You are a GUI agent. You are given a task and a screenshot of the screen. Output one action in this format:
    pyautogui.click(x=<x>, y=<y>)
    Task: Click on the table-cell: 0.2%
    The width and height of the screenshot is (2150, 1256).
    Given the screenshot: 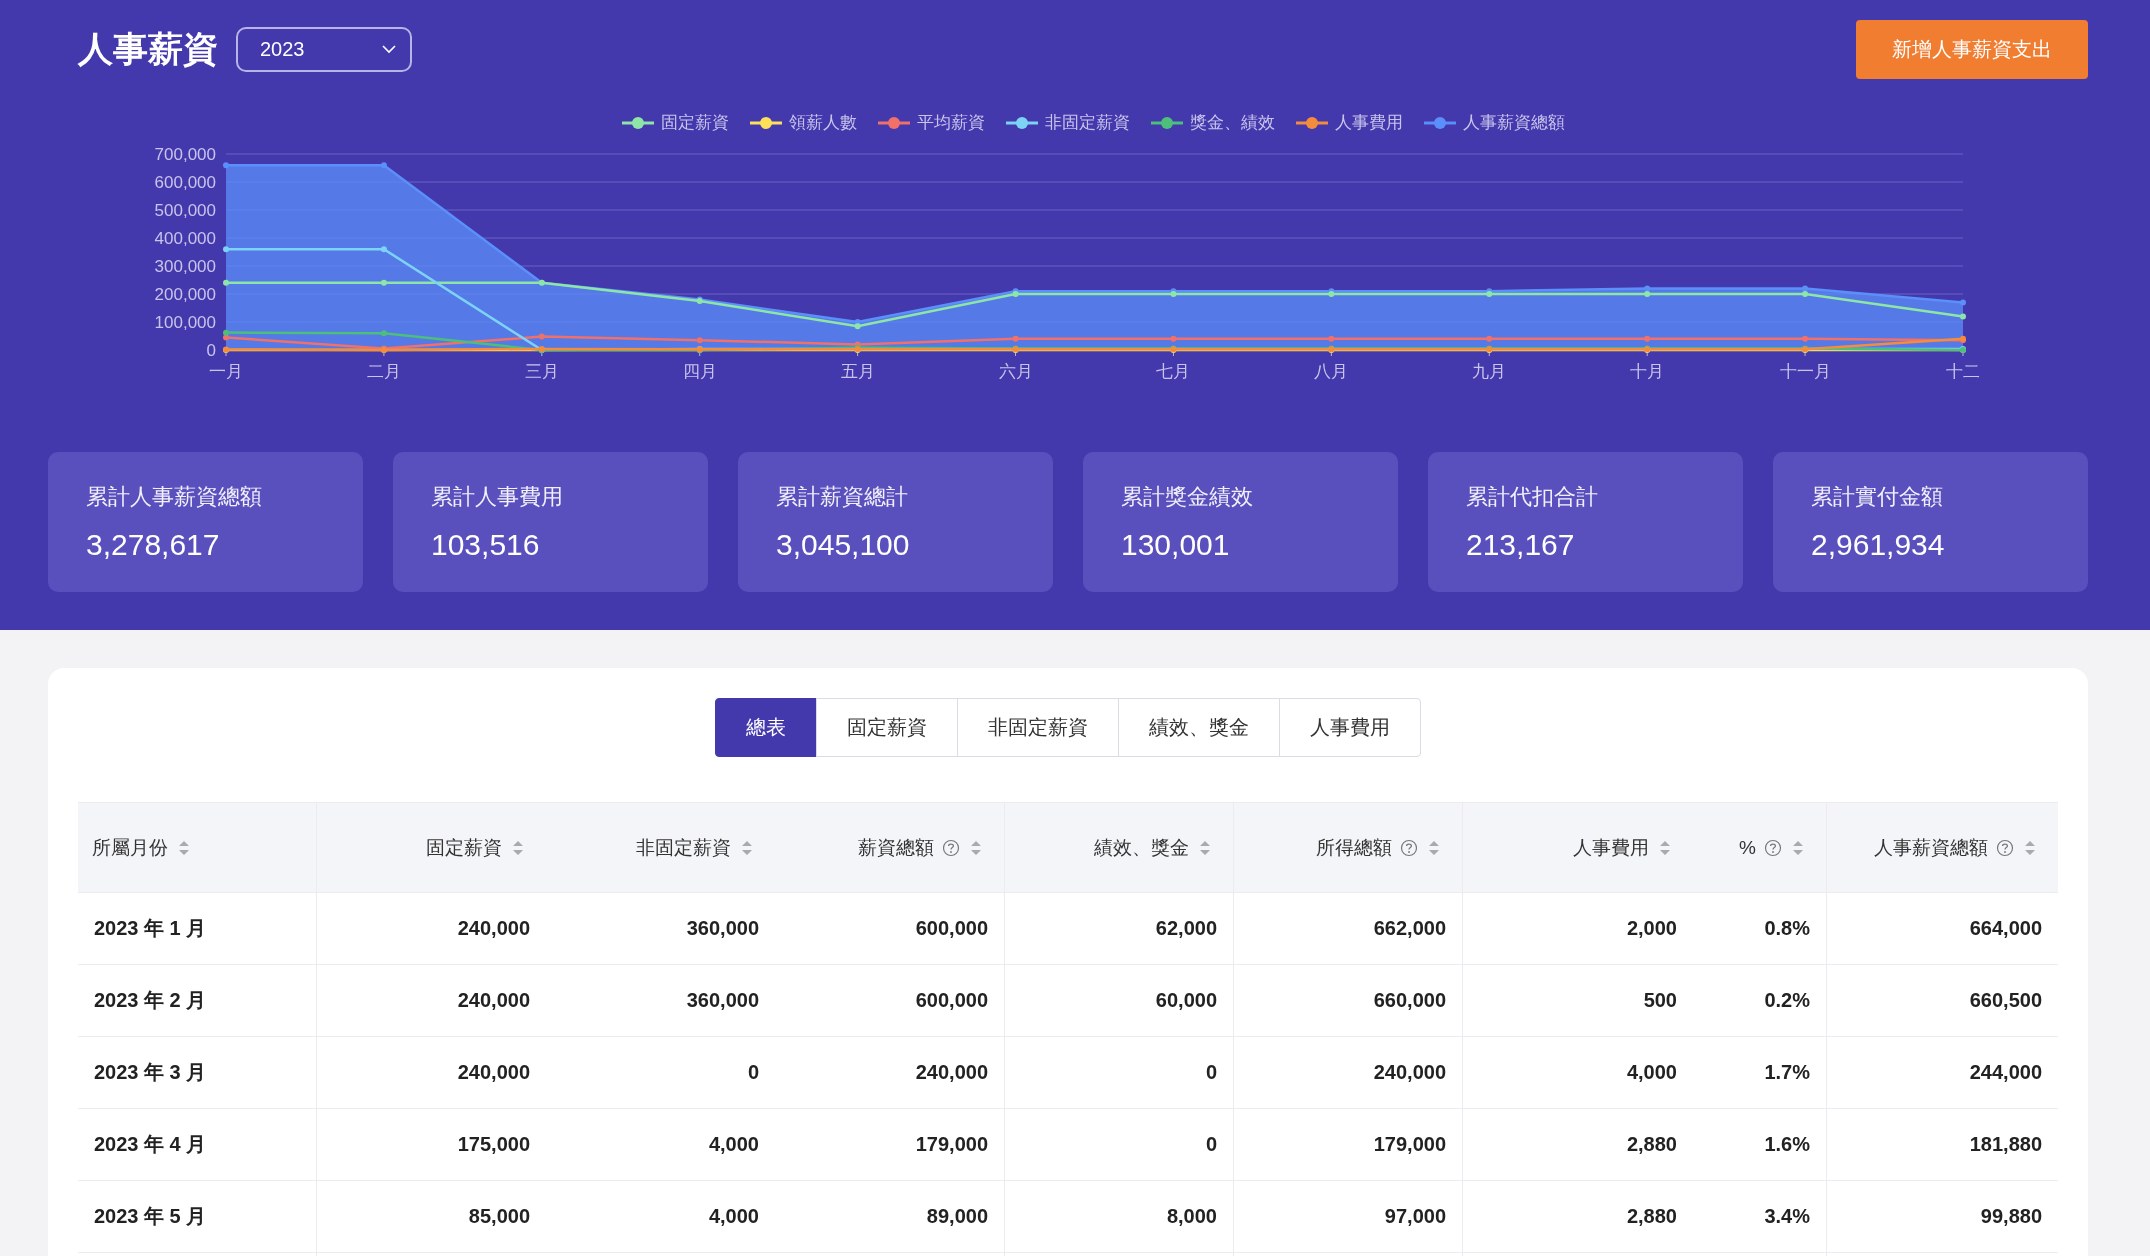 What is the action you would take?
    pyautogui.click(x=1760, y=1000)
    